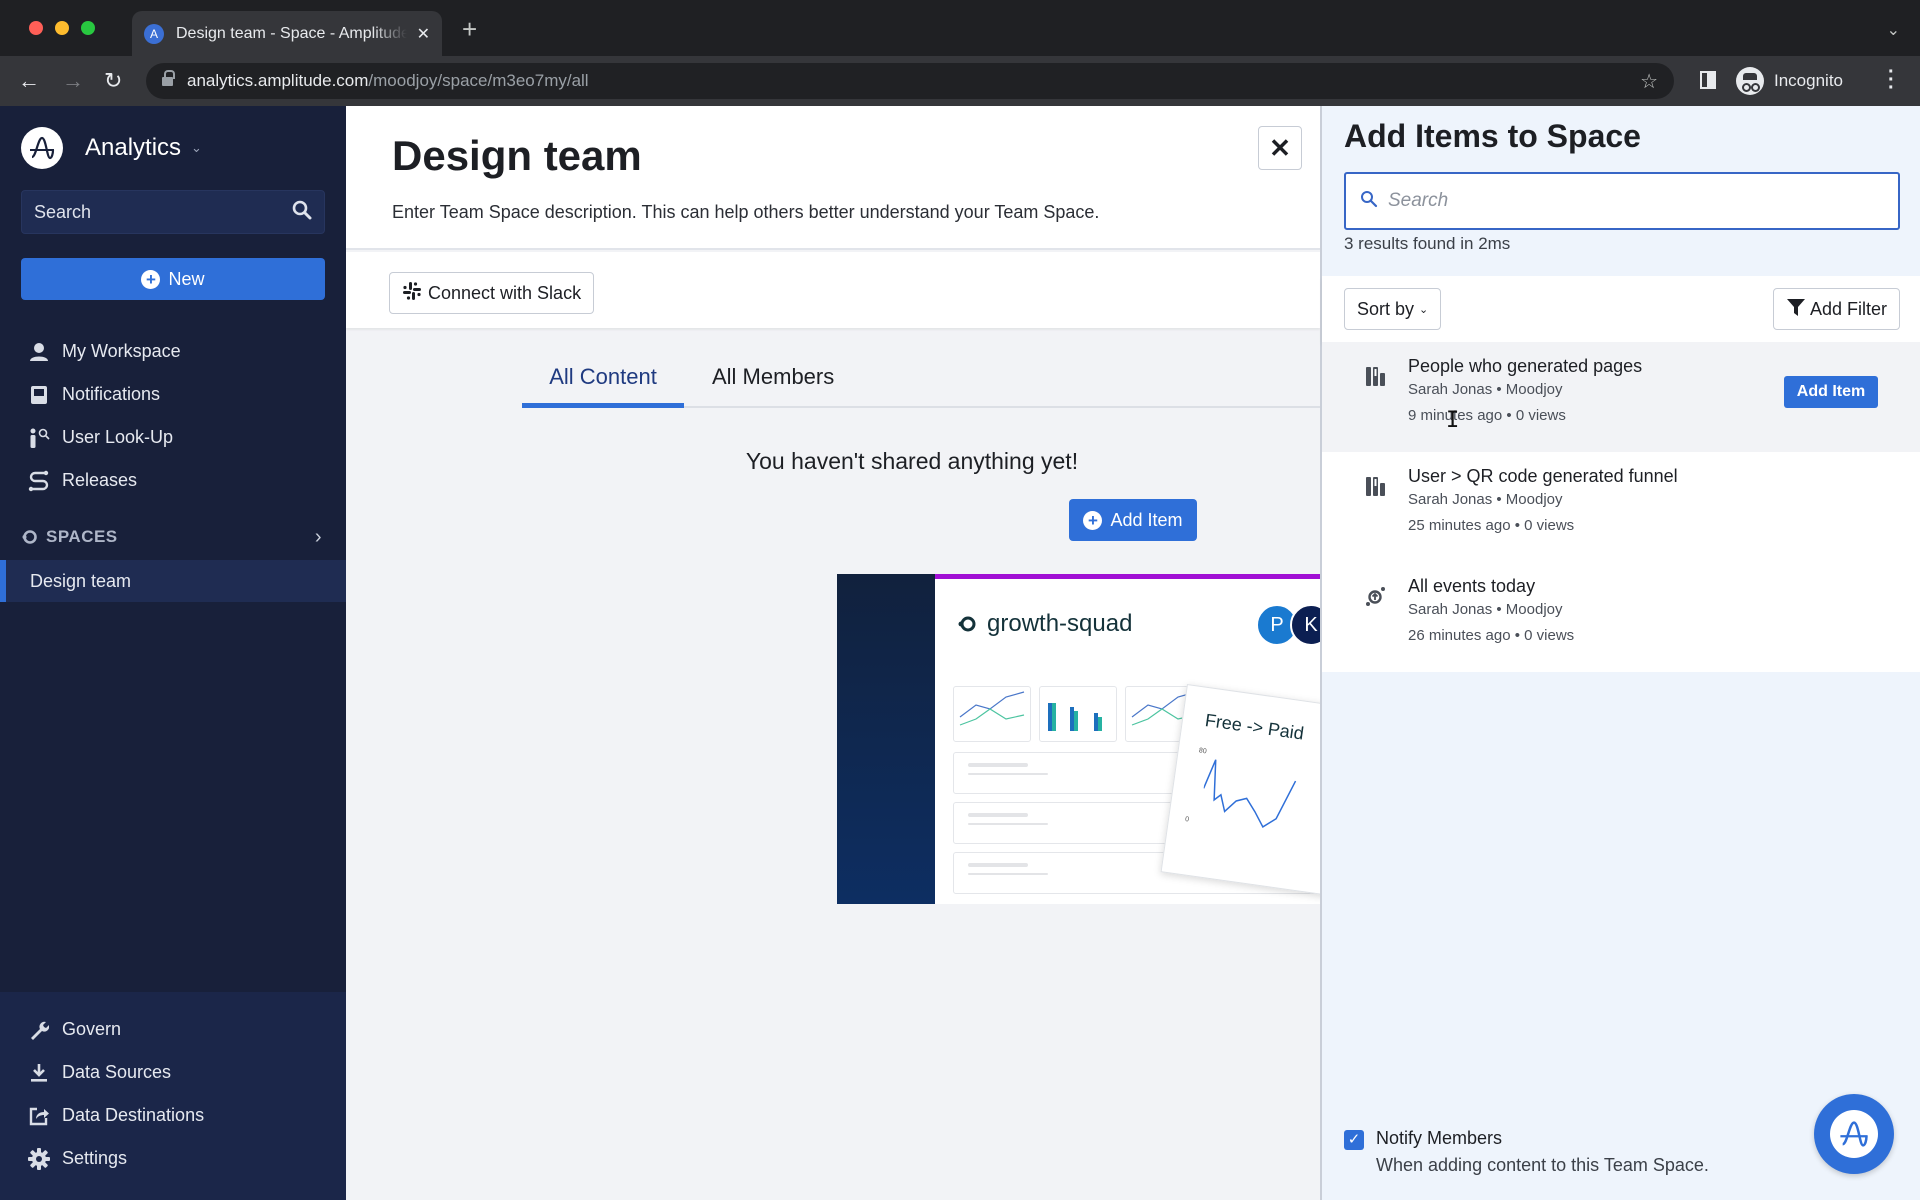 The width and height of the screenshot is (1920, 1200). I want to click on browser-menu-icon: · · ·, so click(1891, 80).